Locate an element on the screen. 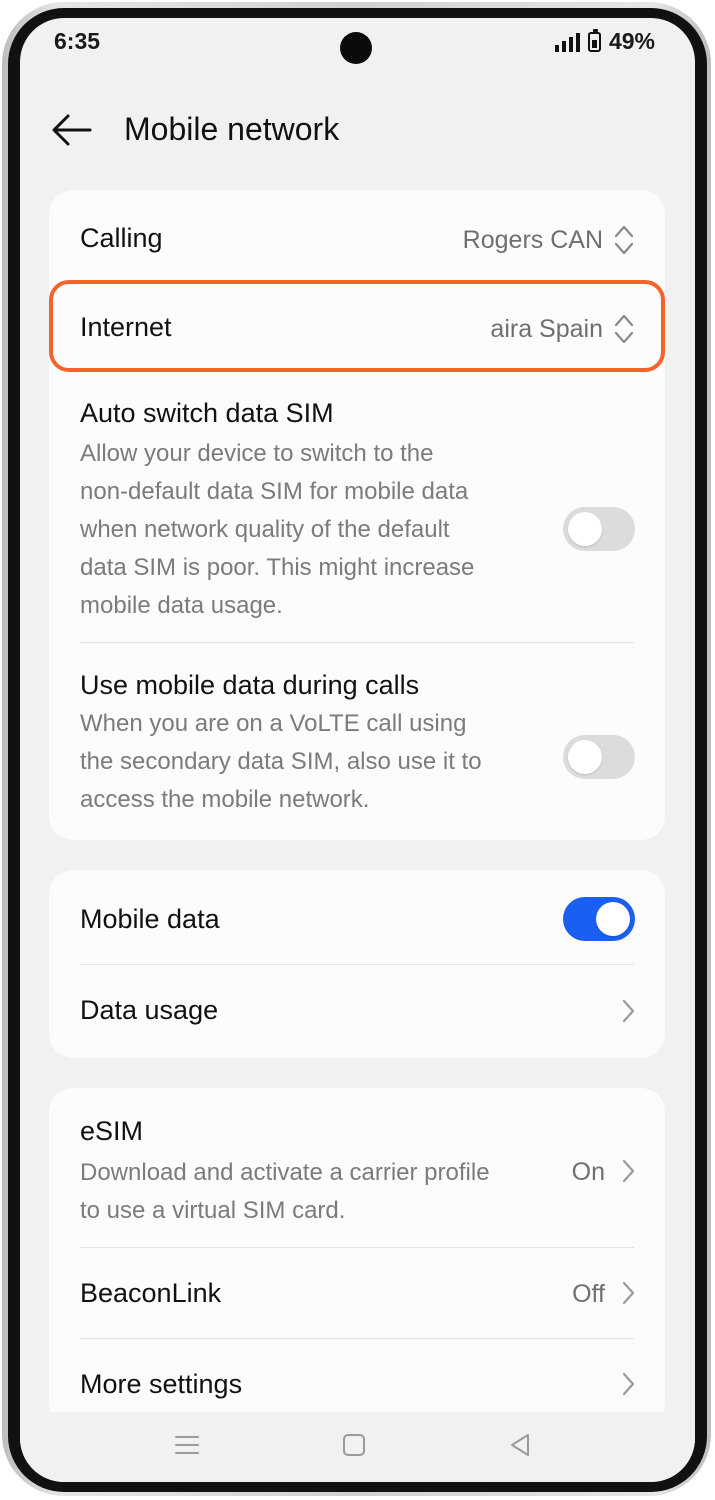  system-nav-bar is located at coordinates (357, 1447).